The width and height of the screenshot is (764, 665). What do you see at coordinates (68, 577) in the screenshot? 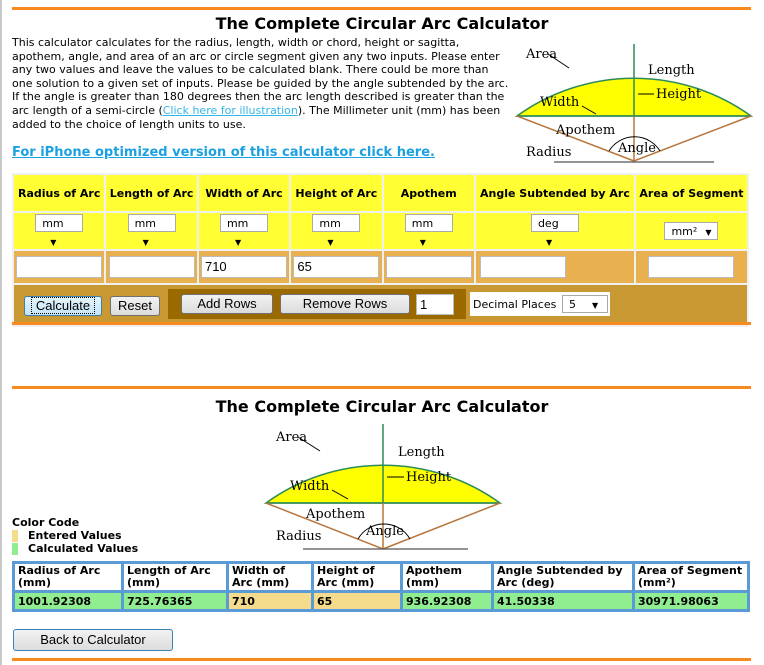
I see `result-header-radius: Radius of Arc (mm)` at bounding box center [68, 577].